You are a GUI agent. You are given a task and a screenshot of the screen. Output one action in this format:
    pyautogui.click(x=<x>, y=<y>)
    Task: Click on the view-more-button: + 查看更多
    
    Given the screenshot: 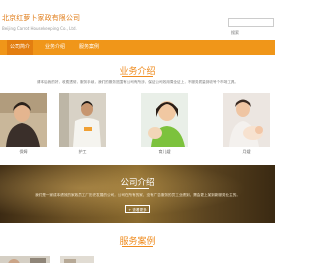 What is the action you would take?
    pyautogui.click(x=137, y=209)
    